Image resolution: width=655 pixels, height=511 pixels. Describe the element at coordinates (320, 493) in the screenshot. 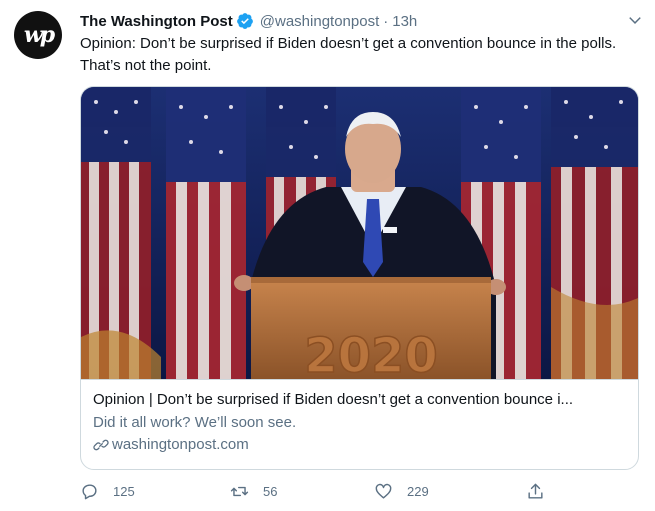

I see `tweet-actions: 125 56 229` at that location.